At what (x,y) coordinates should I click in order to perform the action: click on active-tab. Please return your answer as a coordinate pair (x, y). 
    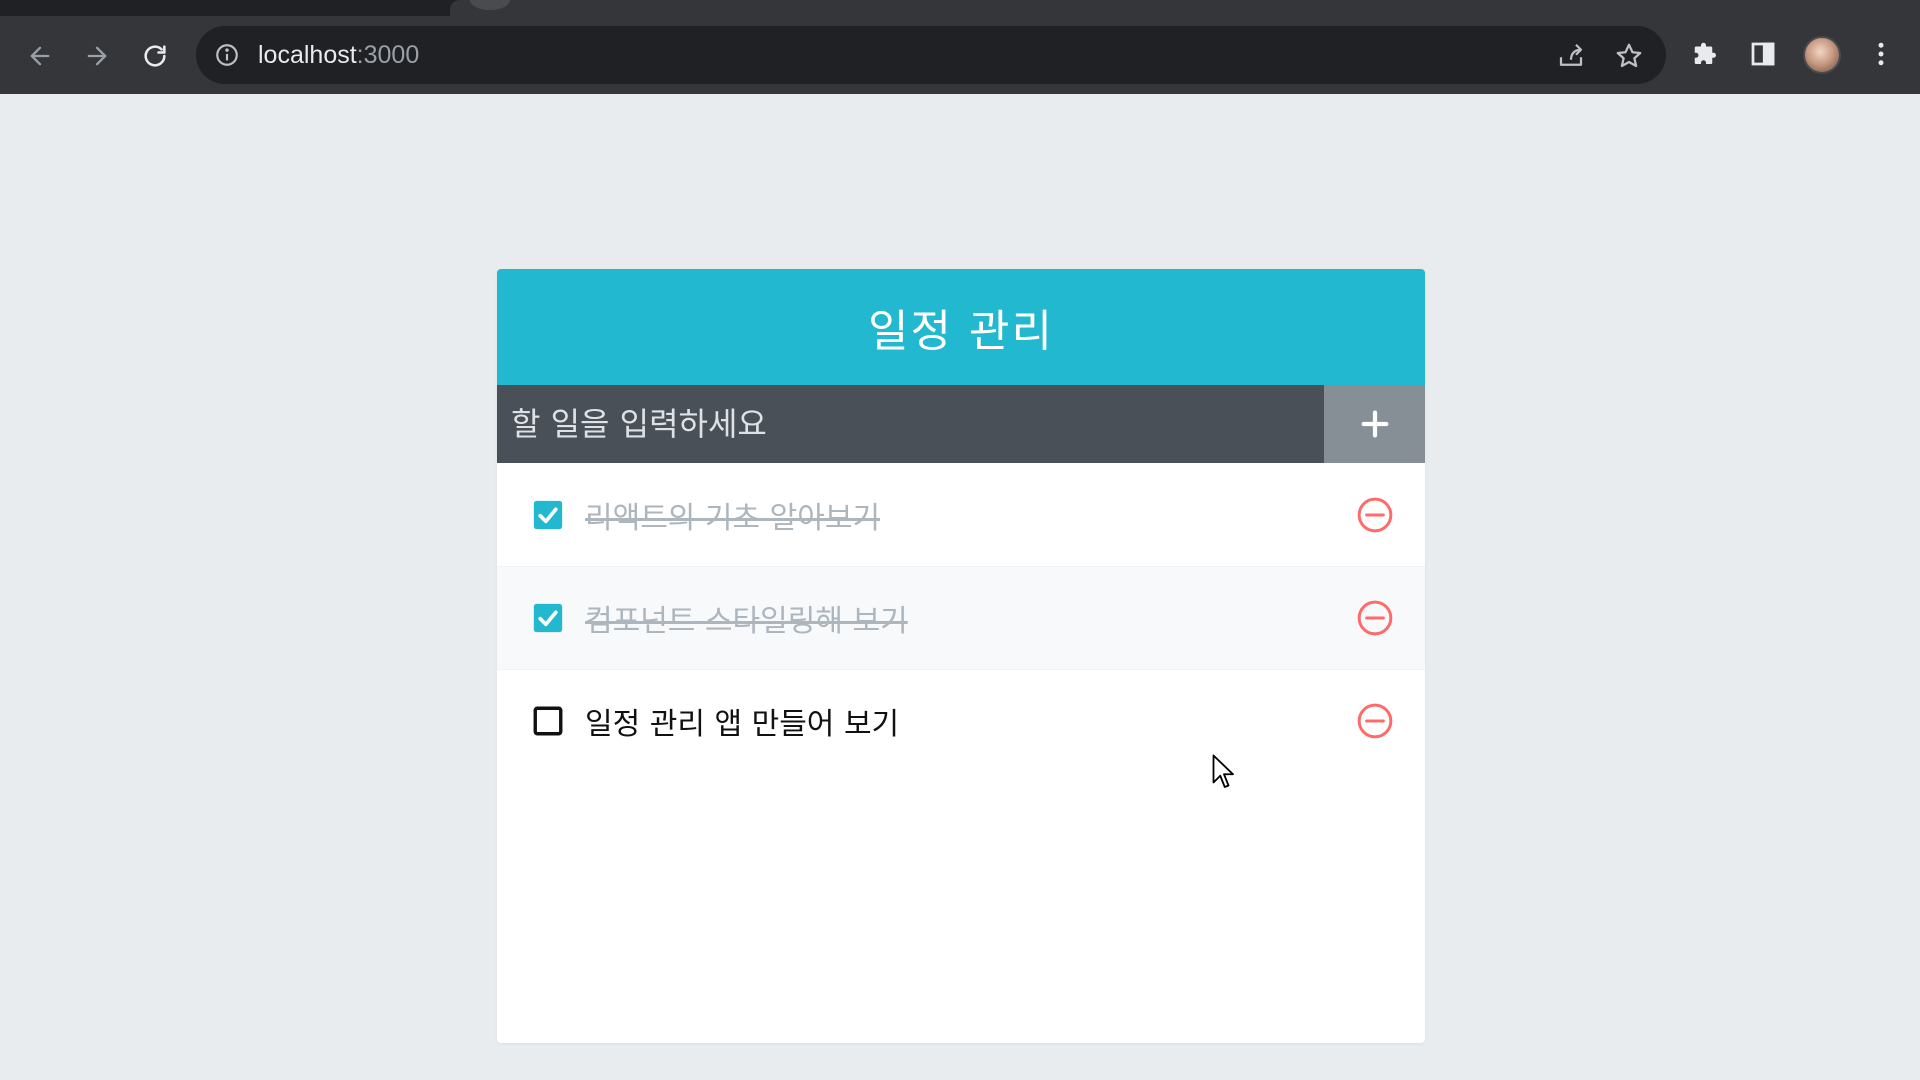
    Looking at the image, I should click on (1185, 8).